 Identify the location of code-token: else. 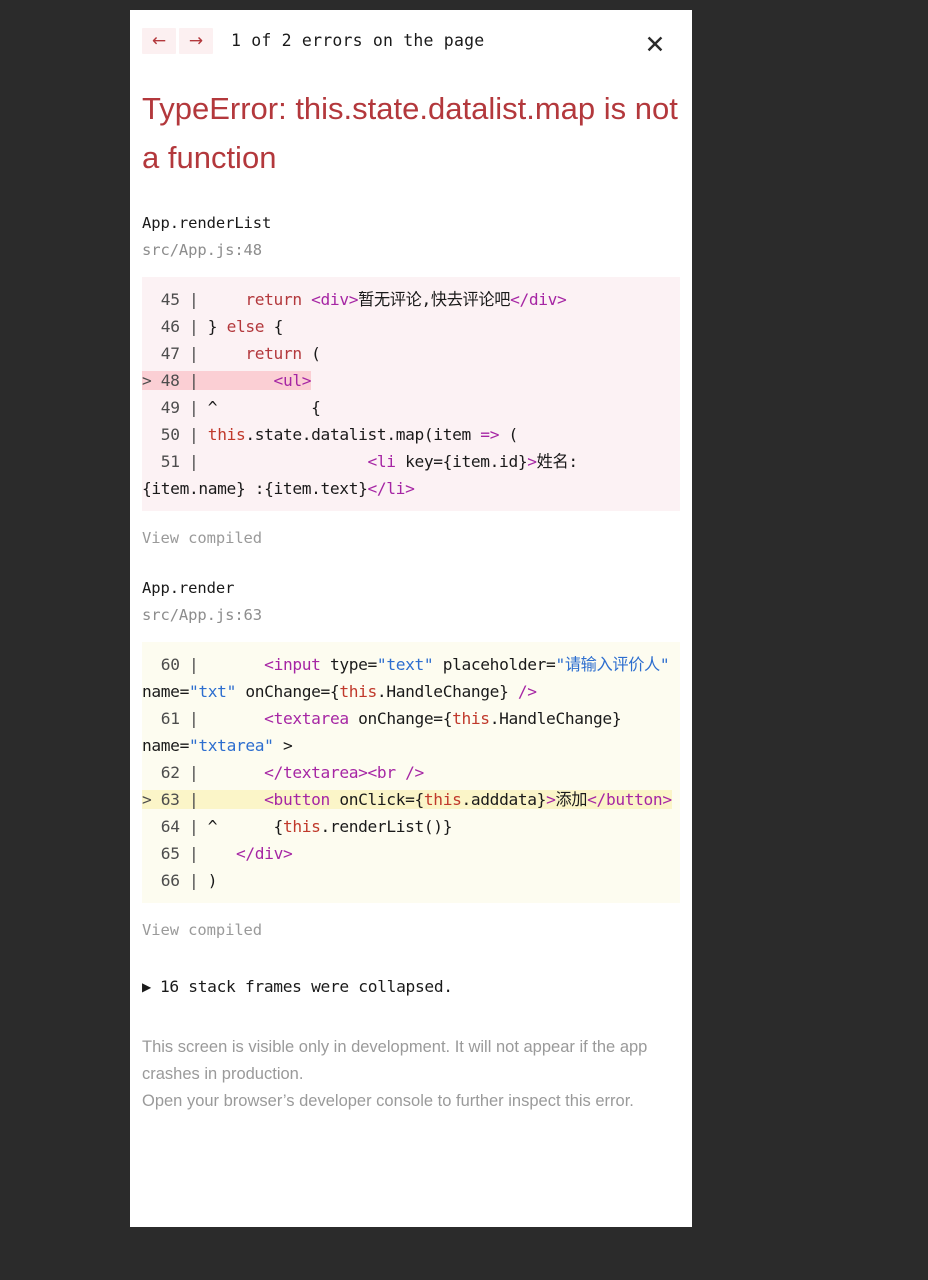
(245, 326).